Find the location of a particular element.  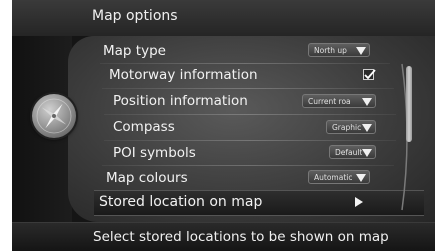

map-colours-dropdown: Automatic is located at coordinates (339, 177).